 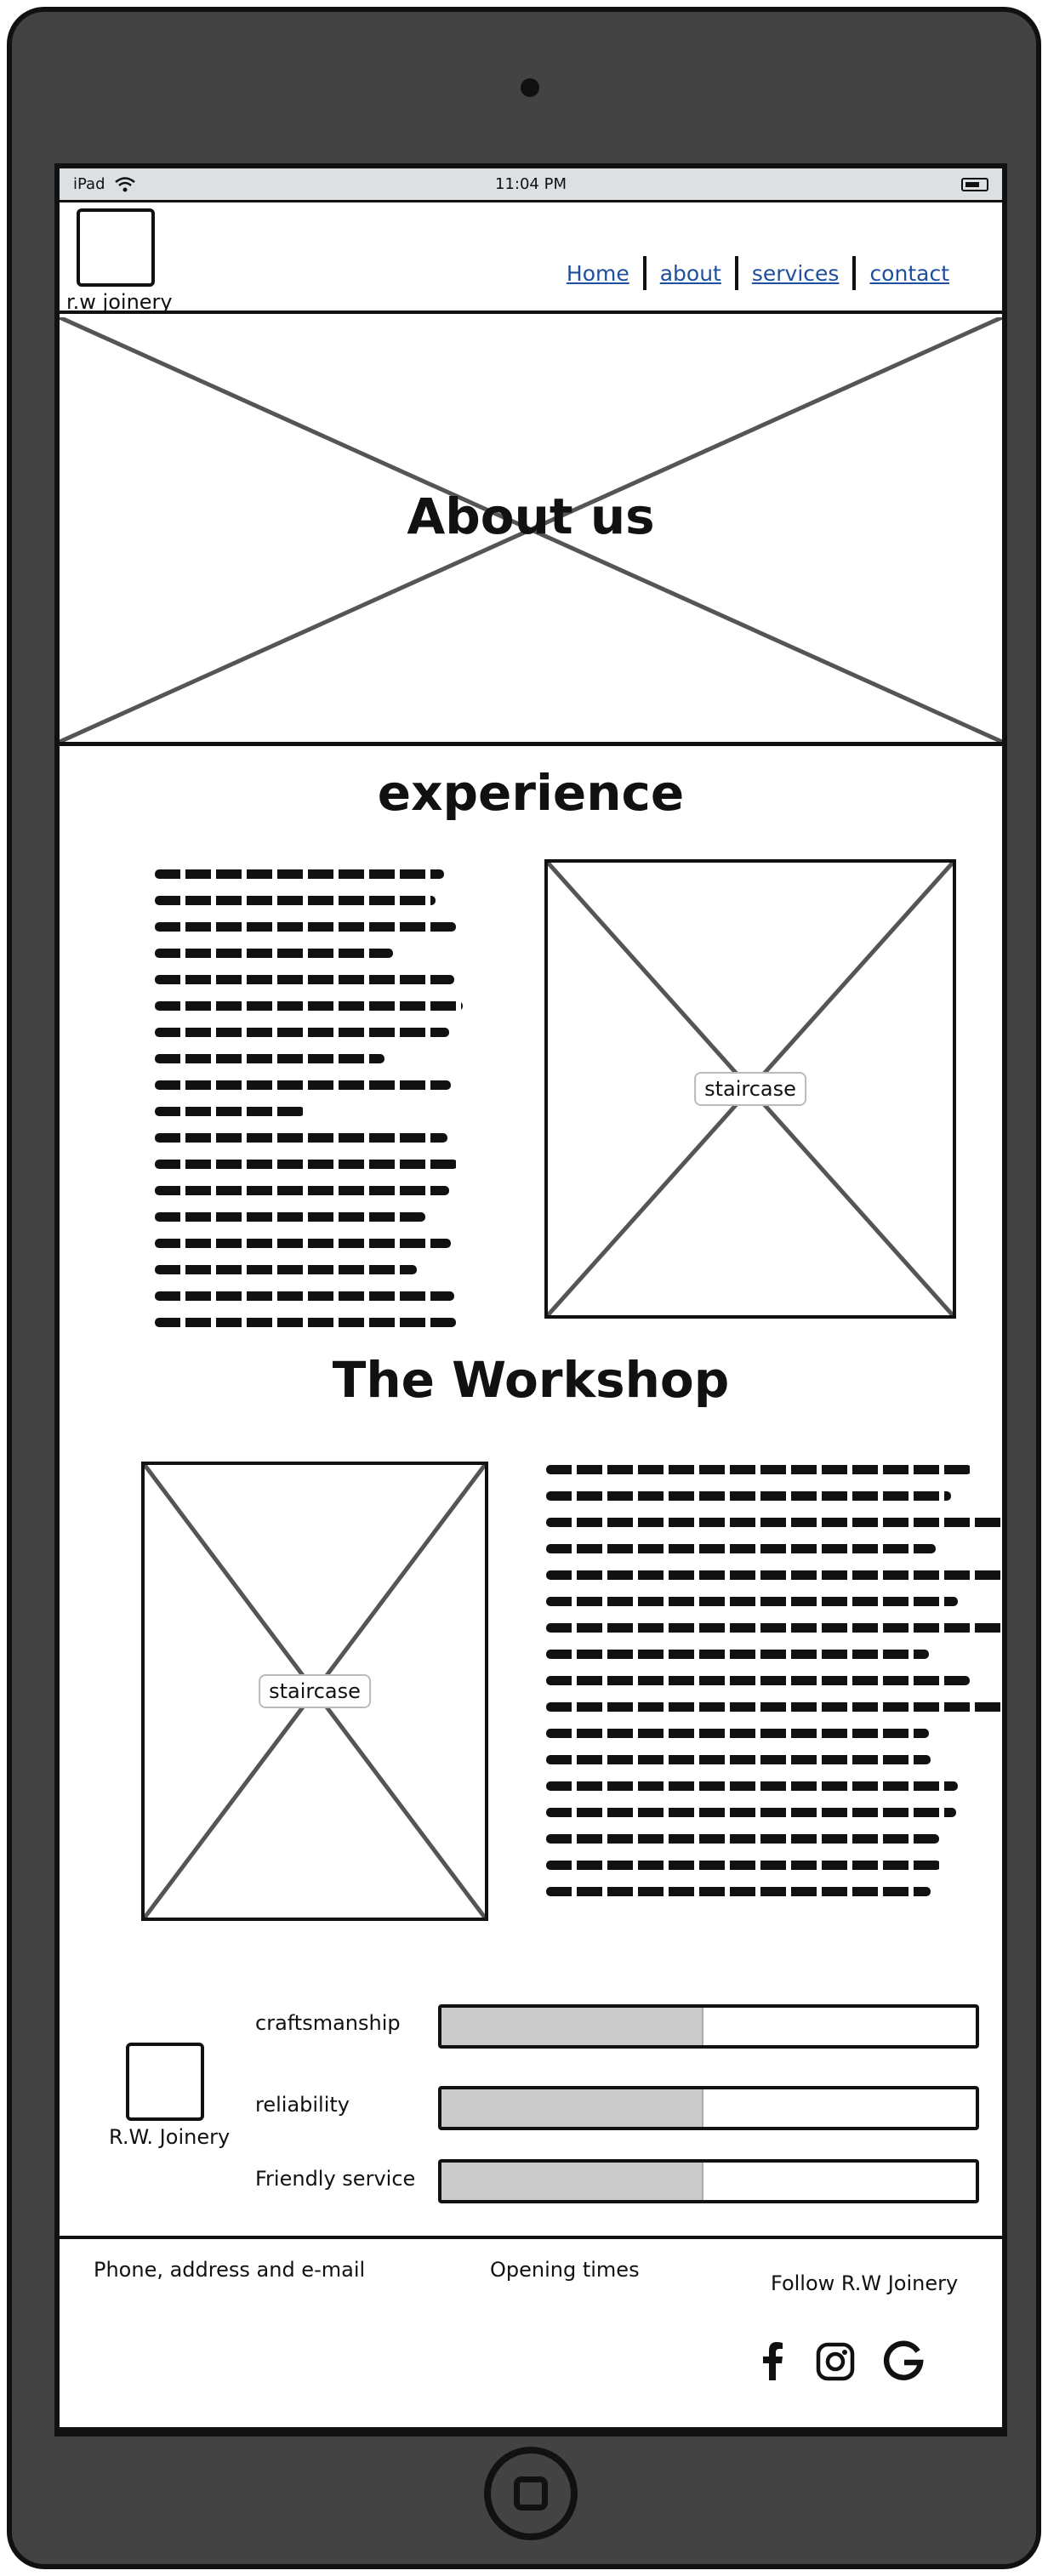 I want to click on facebook-icon, so click(x=772, y=2361).